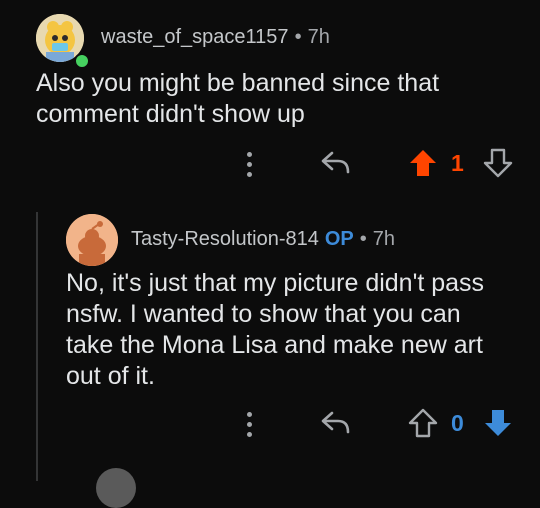  I want to click on next-reply-avatar, so click(116, 488).